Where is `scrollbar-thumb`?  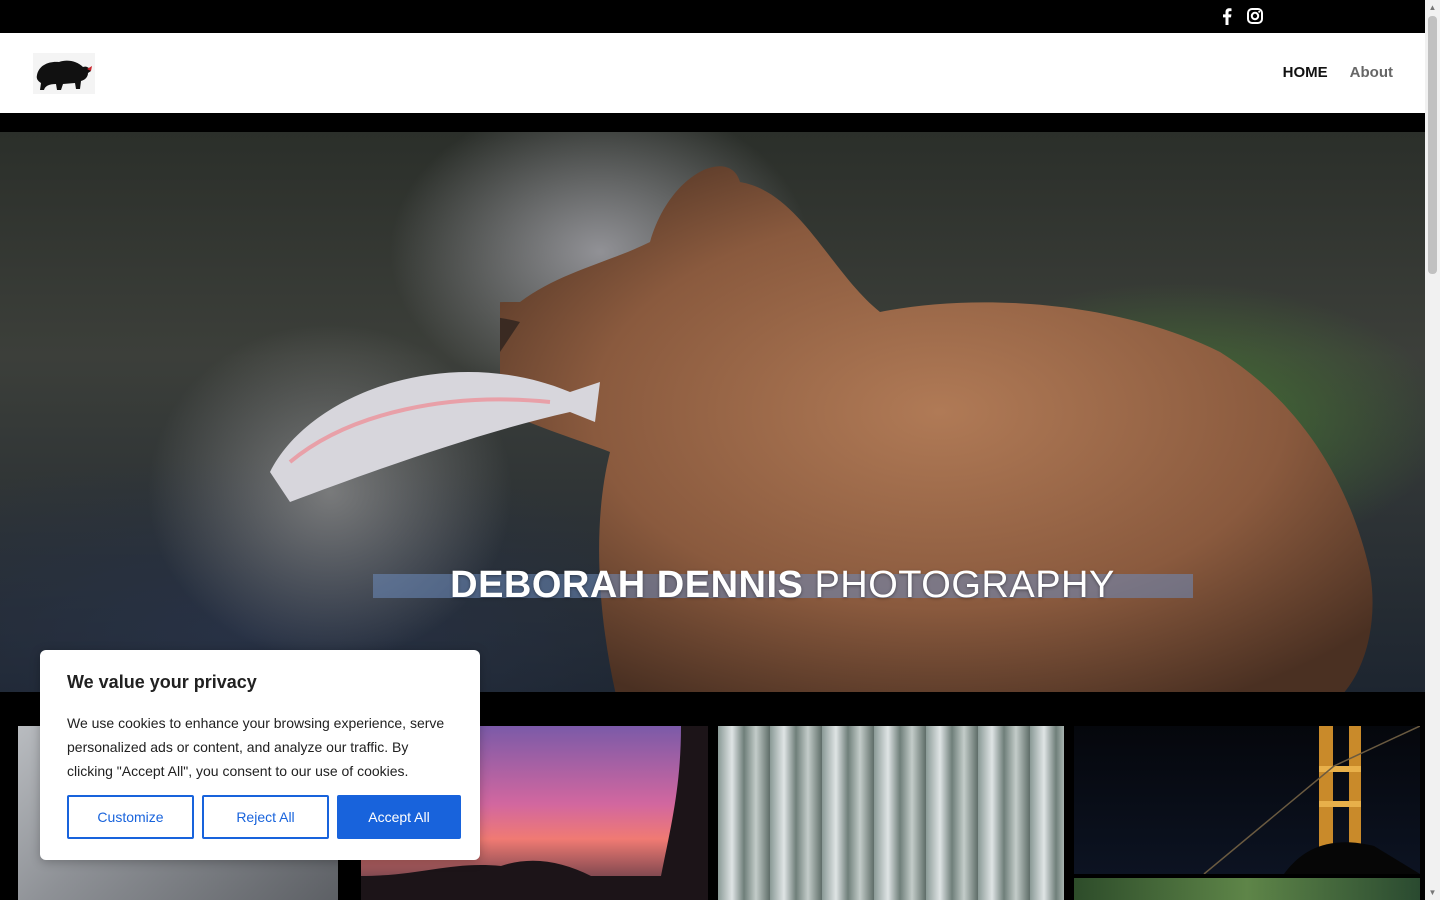
scrollbar-thumb is located at coordinates (1432, 145).